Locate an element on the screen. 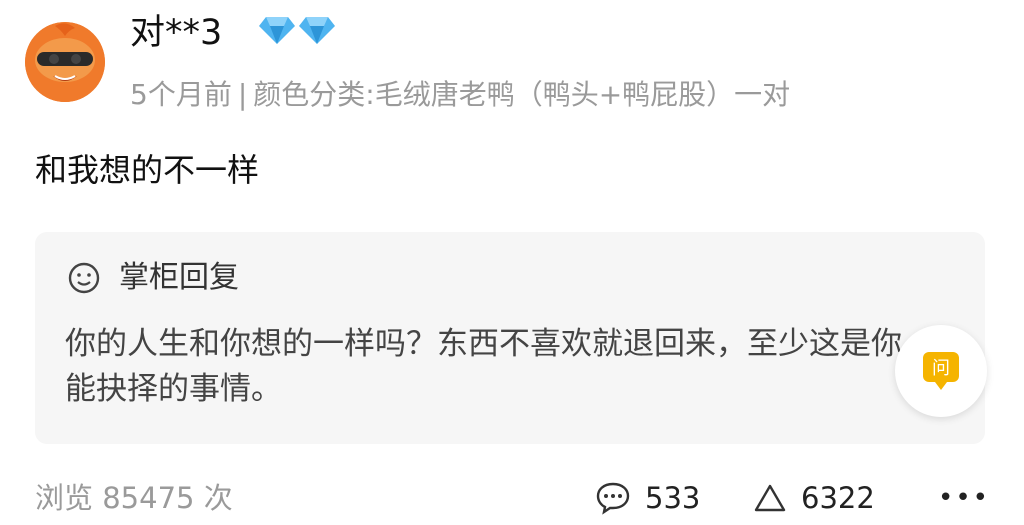 This screenshot has height=525, width=1024. like-triangle-icon is located at coordinates (770, 498).